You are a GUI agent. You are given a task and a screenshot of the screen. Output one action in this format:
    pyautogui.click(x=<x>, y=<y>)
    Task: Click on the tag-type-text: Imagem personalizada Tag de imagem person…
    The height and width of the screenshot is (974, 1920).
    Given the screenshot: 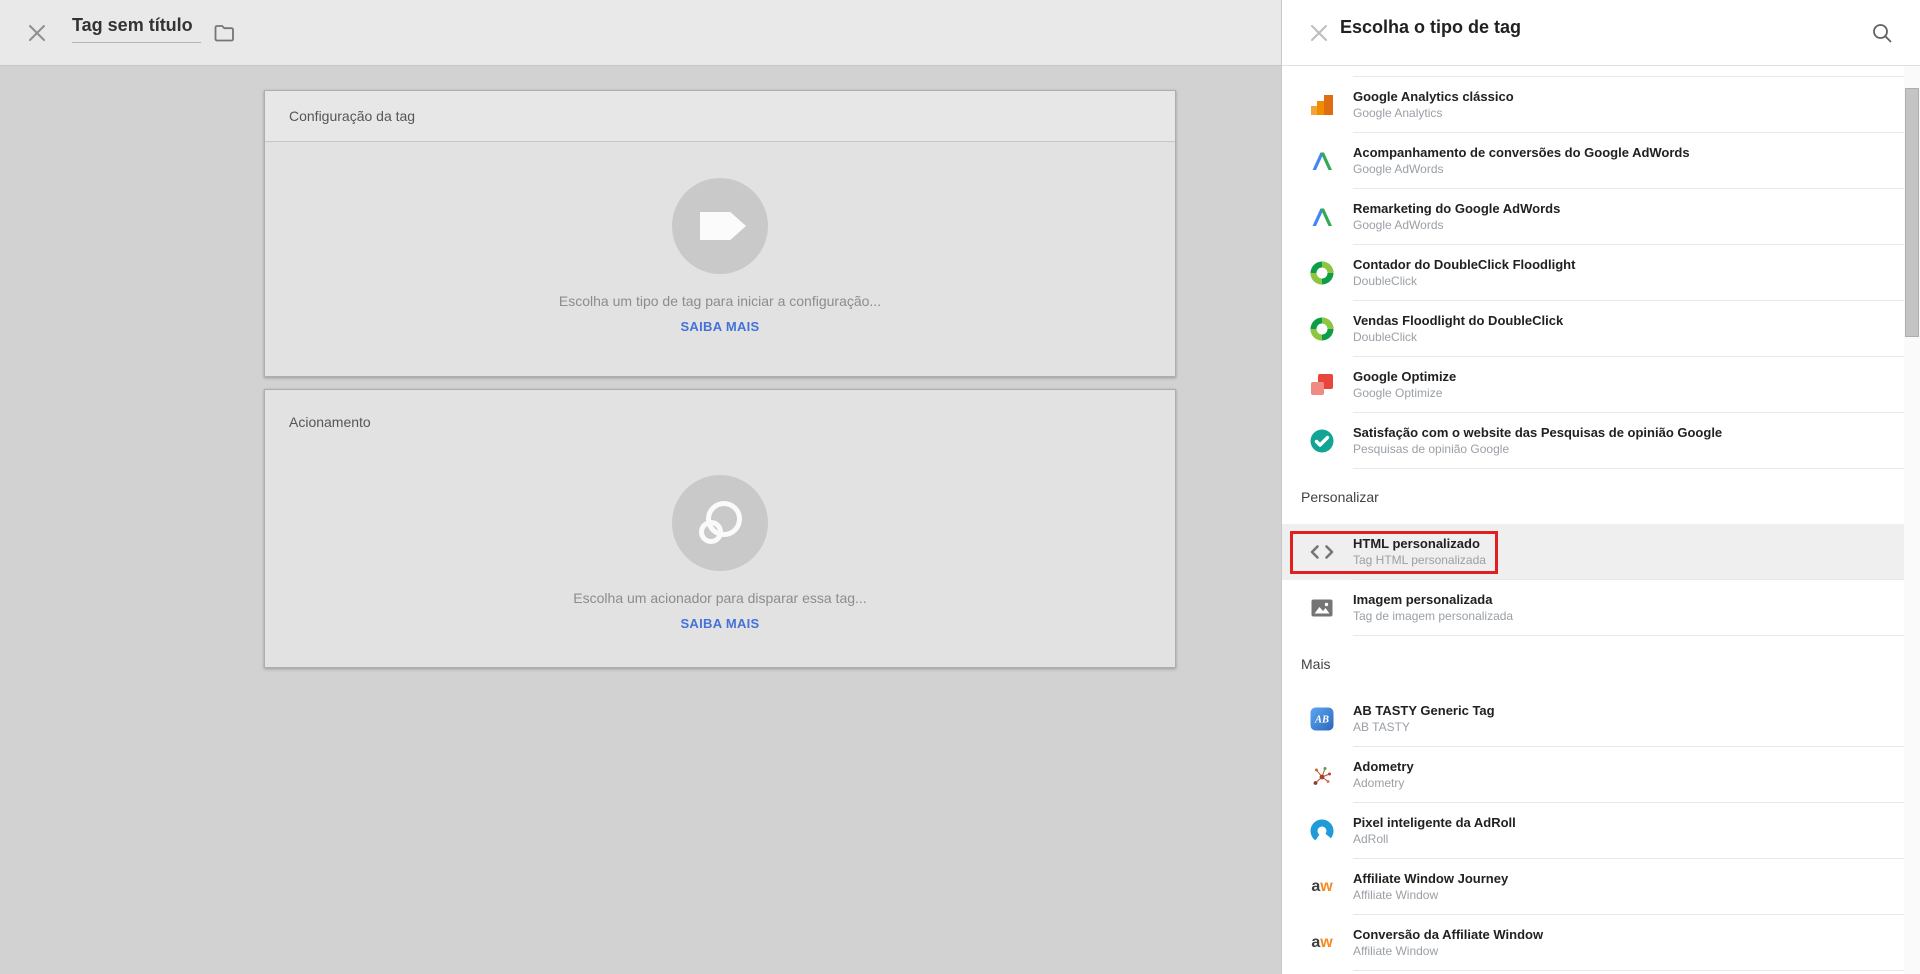 What is the action you would take?
    pyautogui.click(x=1433, y=608)
    